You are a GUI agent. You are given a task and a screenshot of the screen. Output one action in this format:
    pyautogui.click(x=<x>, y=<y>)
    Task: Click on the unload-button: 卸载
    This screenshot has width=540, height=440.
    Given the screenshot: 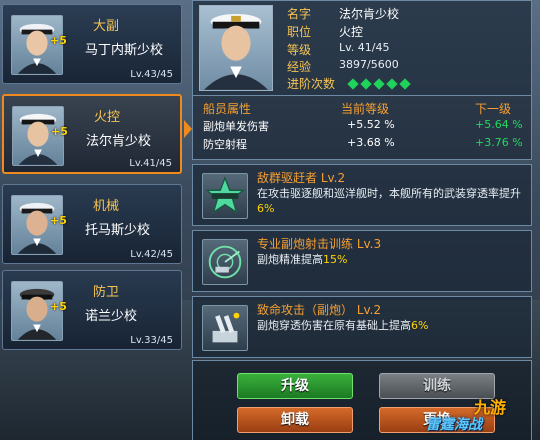 What is the action you would take?
    pyautogui.click(x=295, y=420)
    